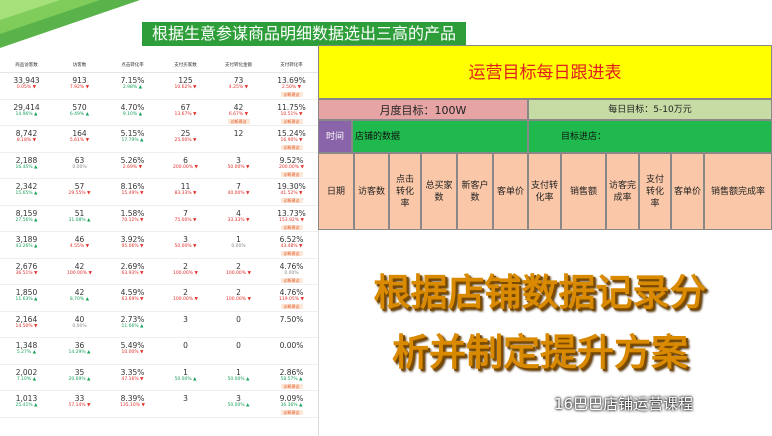  I want to click on tracker-column-header: 销售额, so click(583, 191).